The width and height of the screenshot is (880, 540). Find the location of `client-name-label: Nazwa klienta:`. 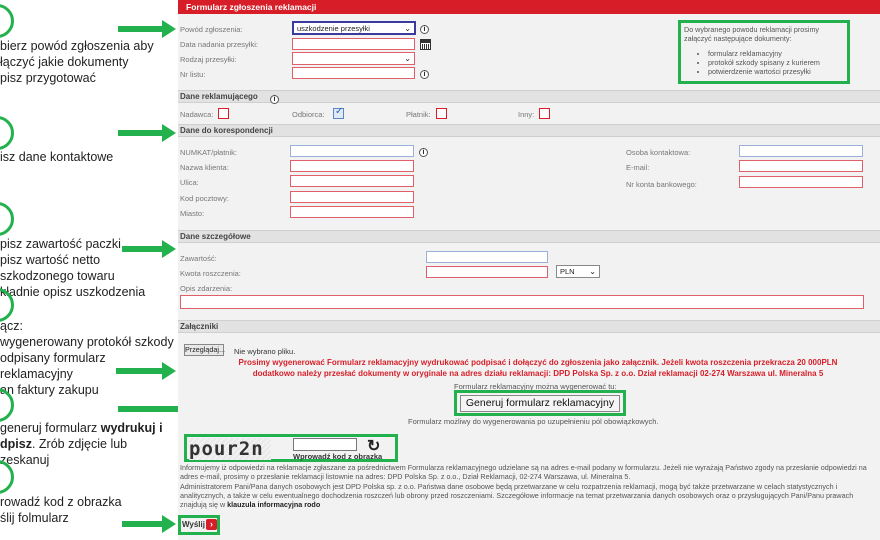

client-name-label: Nazwa klienta: is located at coordinates (204, 167).